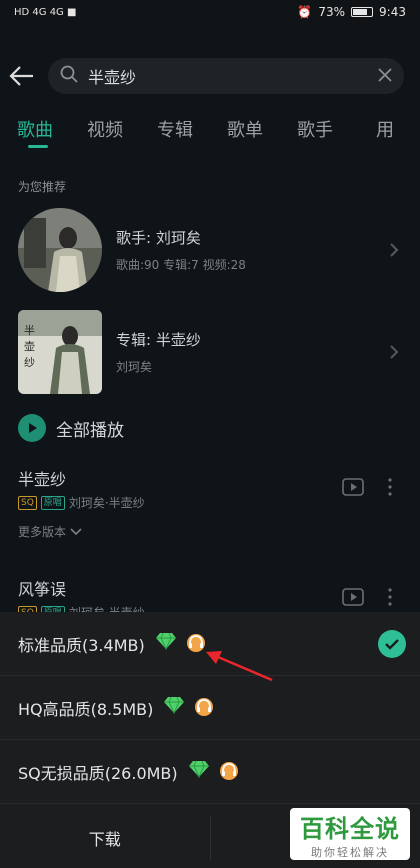 This screenshot has height=868, width=420. What do you see at coordinates (350, 852) in the screenshot?
I see `watermark-subtitle: 助你轻松解决` at bounding box center [350, 852].